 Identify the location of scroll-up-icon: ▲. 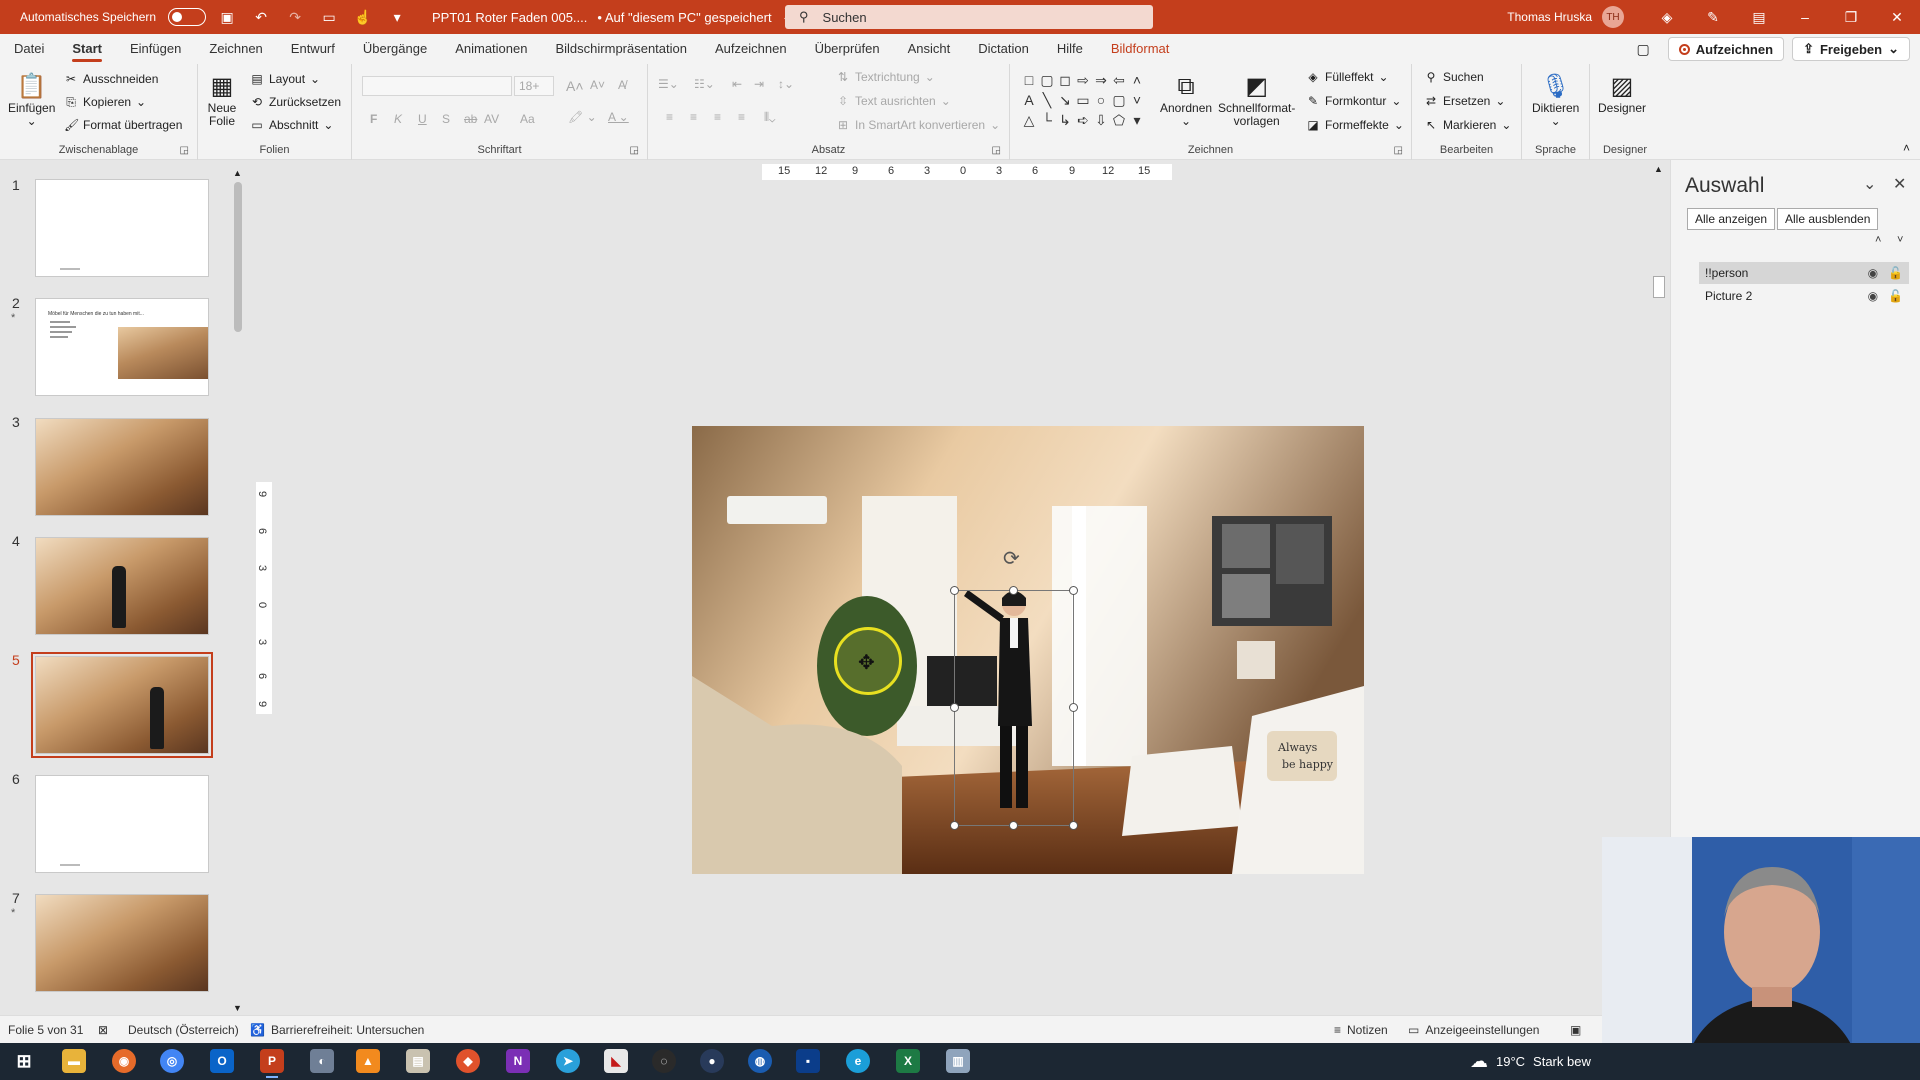
(237, 173).